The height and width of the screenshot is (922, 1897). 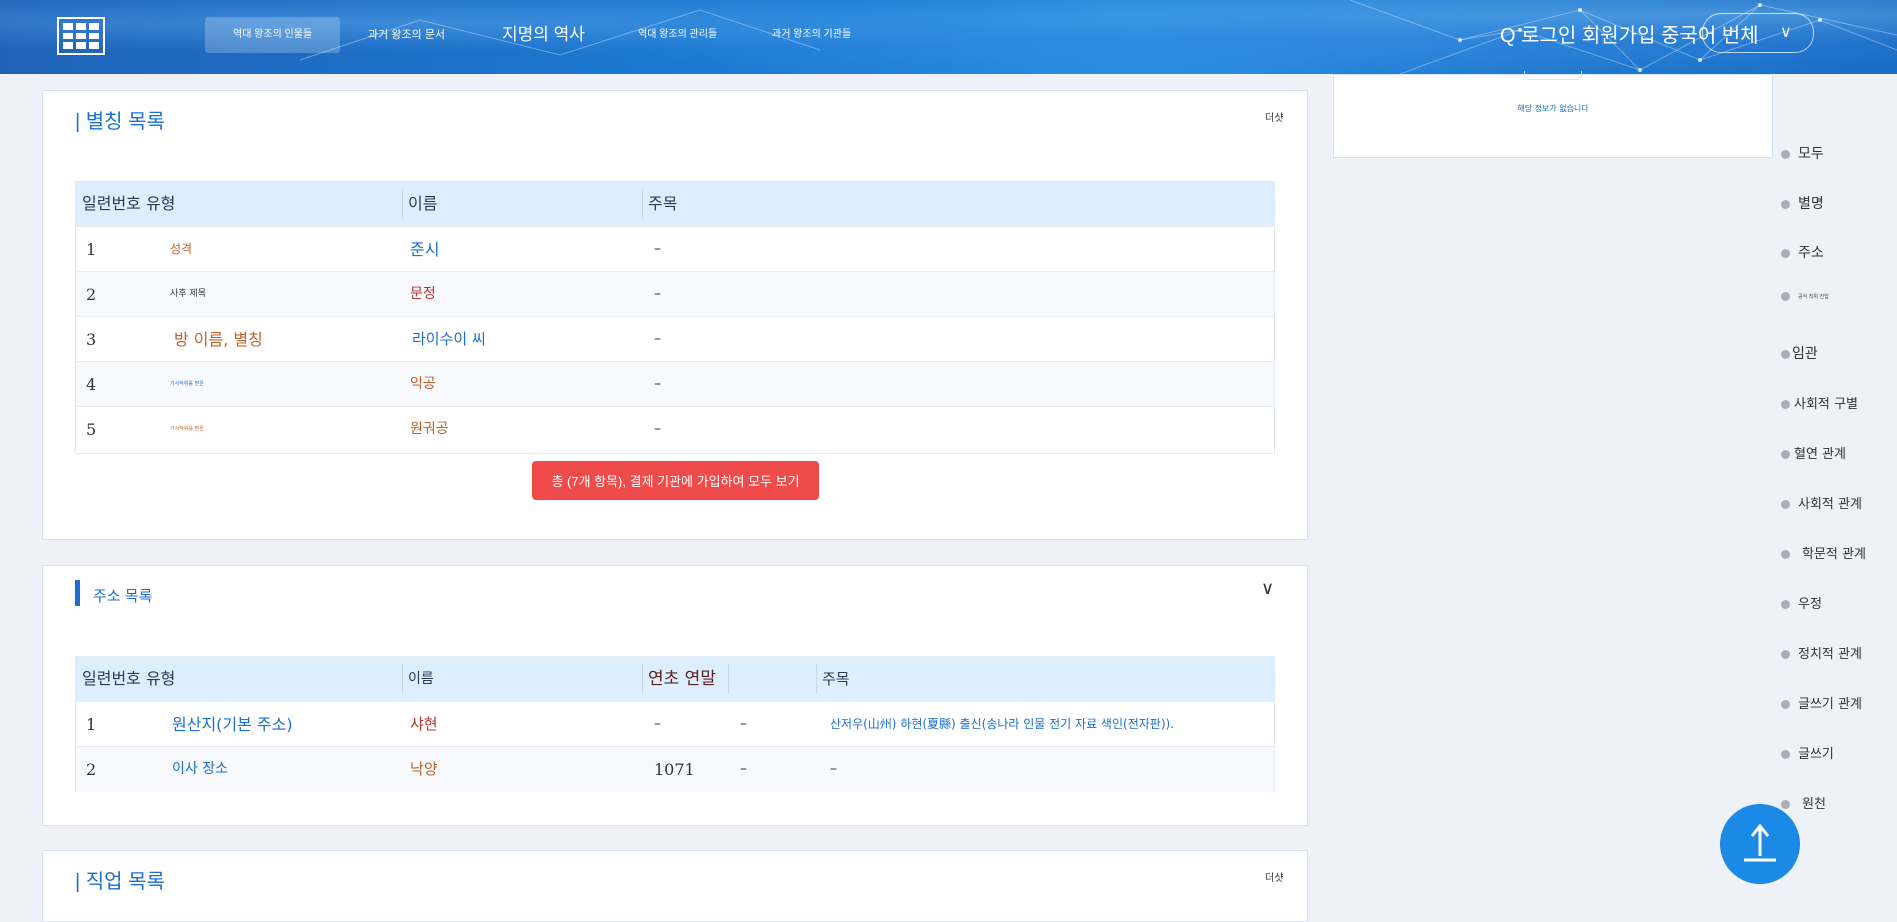 What do you see at coordinates (423, 384) in the screenshot?
I see `alias-name: 익공` at bounding box center [423, 384].